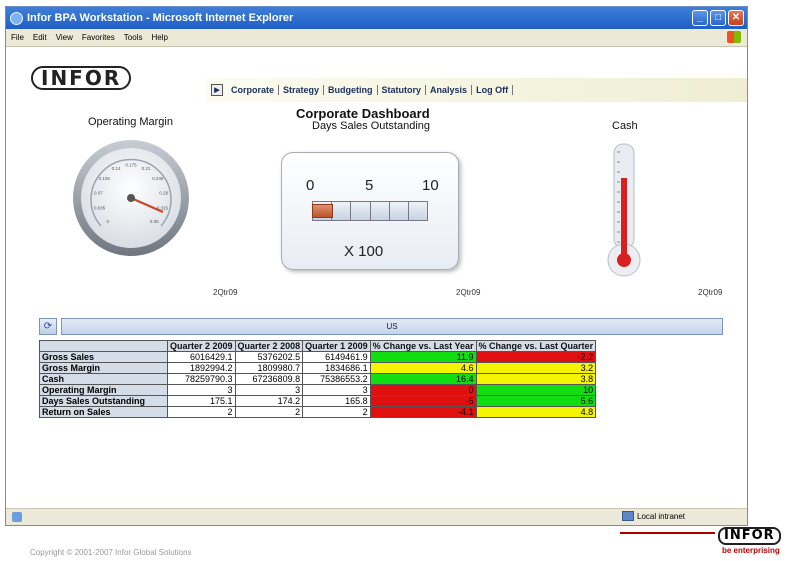 The image size is (805, 561). What do you see at coordinates (376, 38) in the screenshot?
I see `menu-bar: File Edit View Favorites Tools Help` at bounding box center [376, 38].